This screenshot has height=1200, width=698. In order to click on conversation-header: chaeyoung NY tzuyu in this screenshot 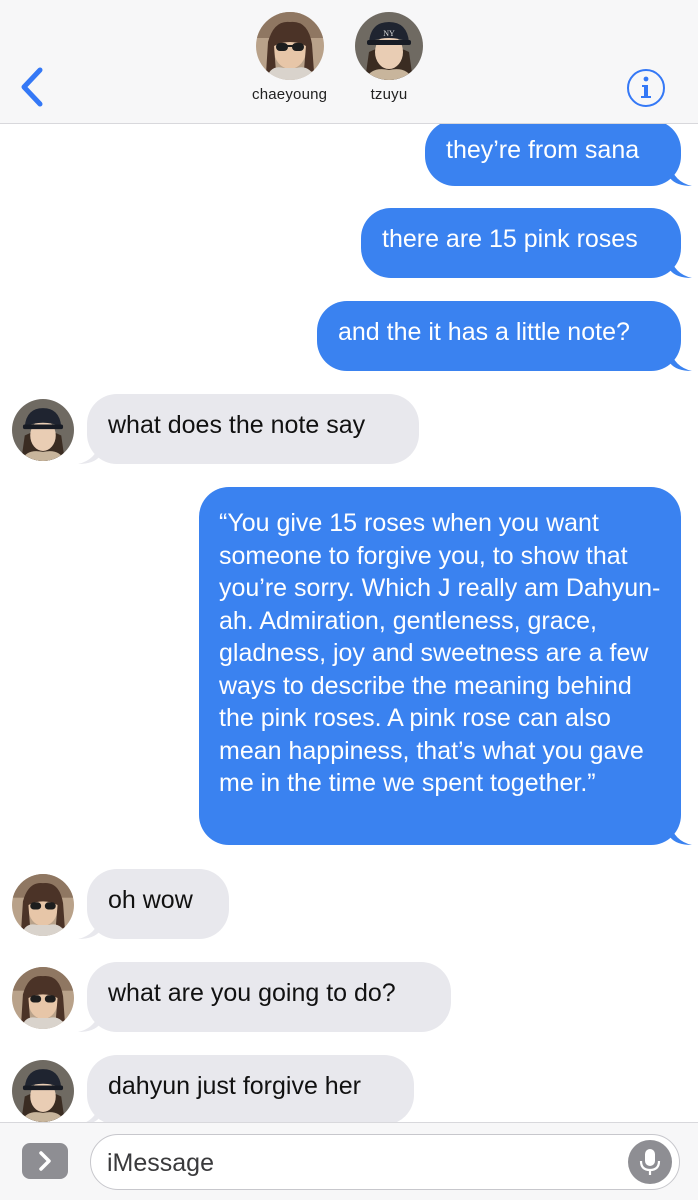, I will do `click(349, 62)`.